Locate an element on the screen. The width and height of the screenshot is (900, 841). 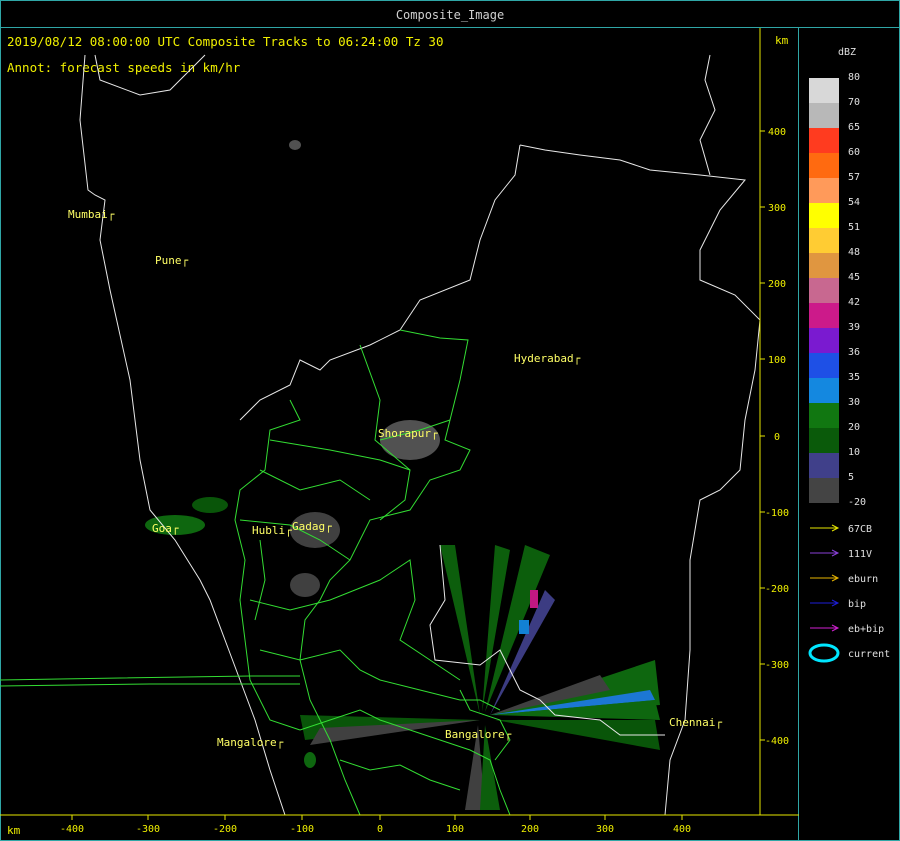
track-legend-label: eburn is located at coordinates (863, 579).